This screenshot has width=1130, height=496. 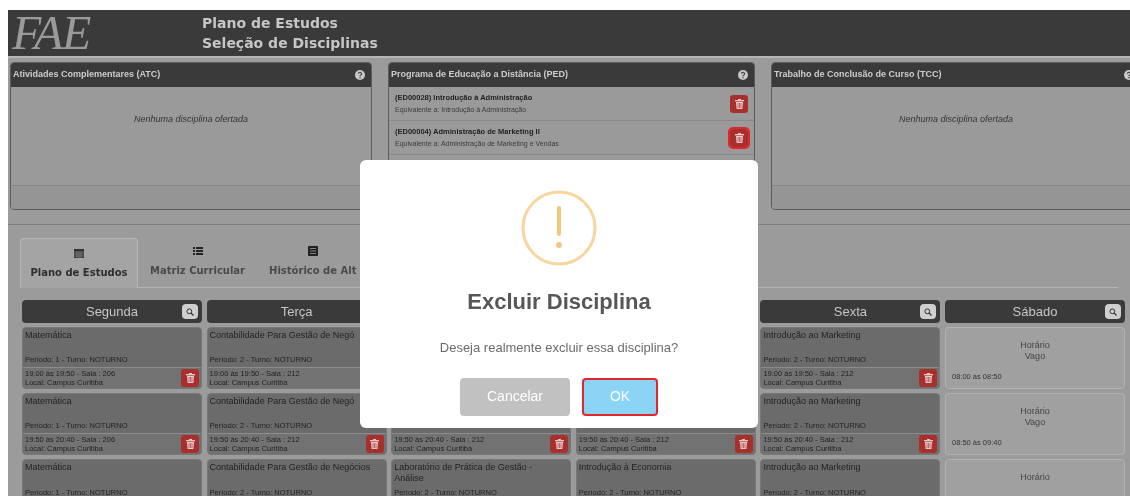 What do you see at coordinates (51, 33) in the screenshot?
I see `logo: FAE` at bounding box center [51, 33].